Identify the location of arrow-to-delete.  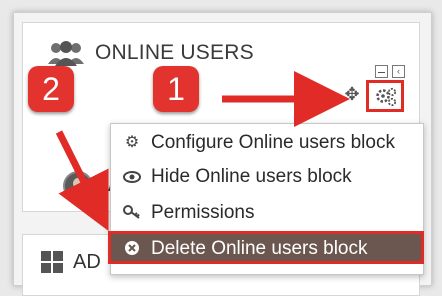
(82, 181).